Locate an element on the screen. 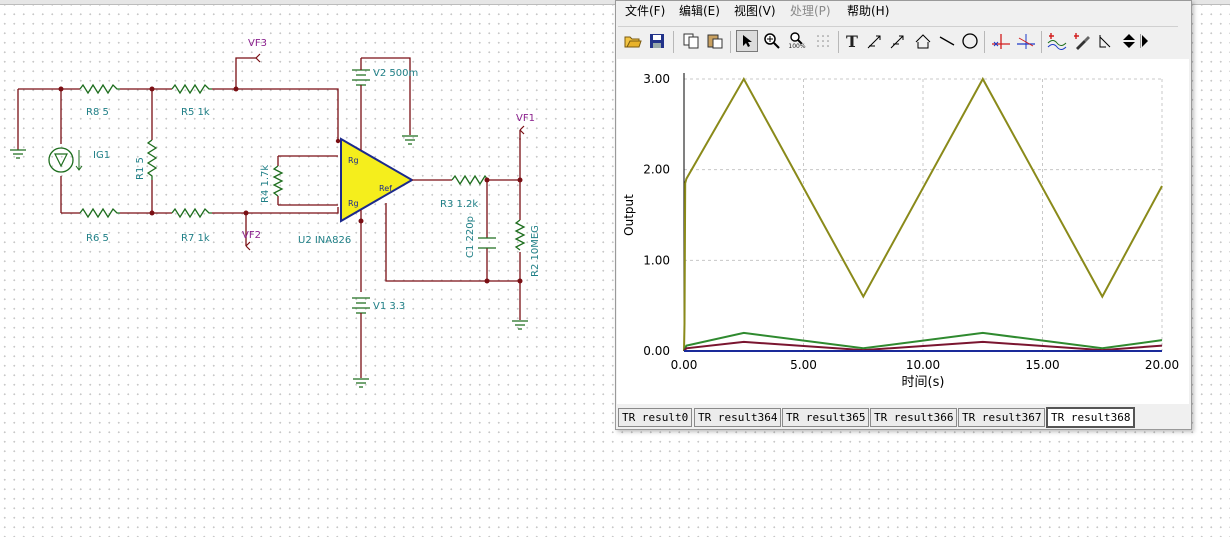 This screenshot has height=537, width=1230. tab-result-2: TR result365 is located at coordinates (826, 417).